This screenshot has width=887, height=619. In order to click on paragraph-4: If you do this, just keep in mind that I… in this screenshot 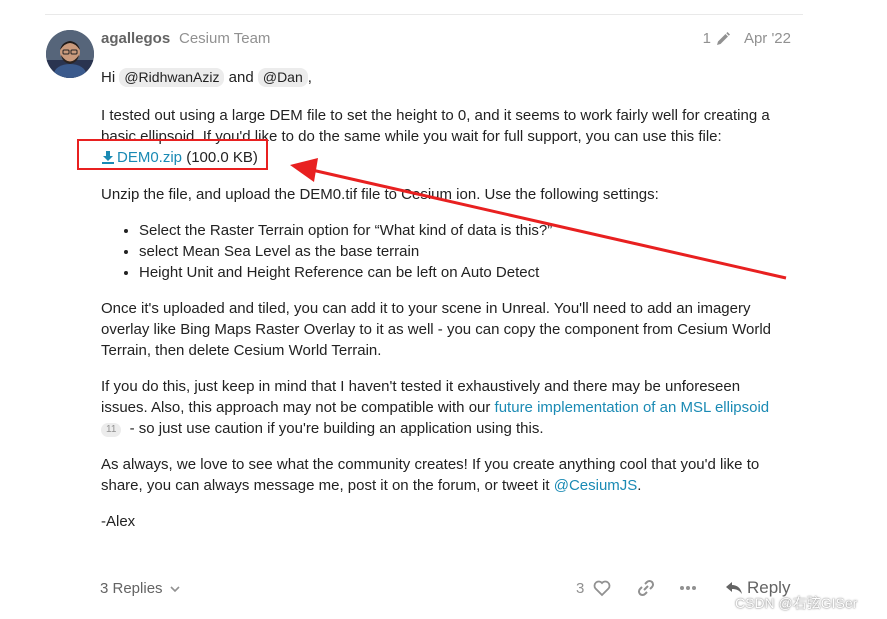, I will do `click(441, 407)`.